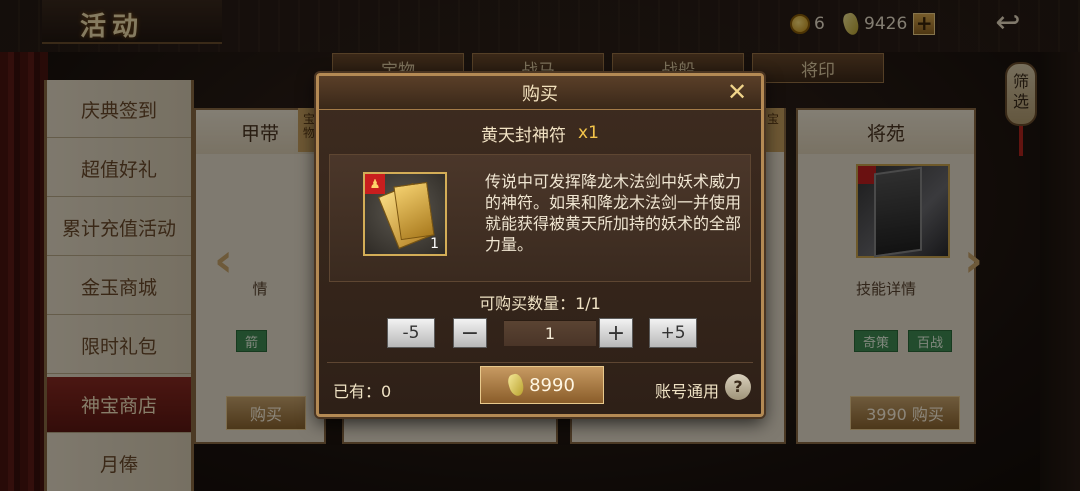  Describe the element at coordinates (411, 333) in the screenshot. I see `minus-five-button: -5` at that location.